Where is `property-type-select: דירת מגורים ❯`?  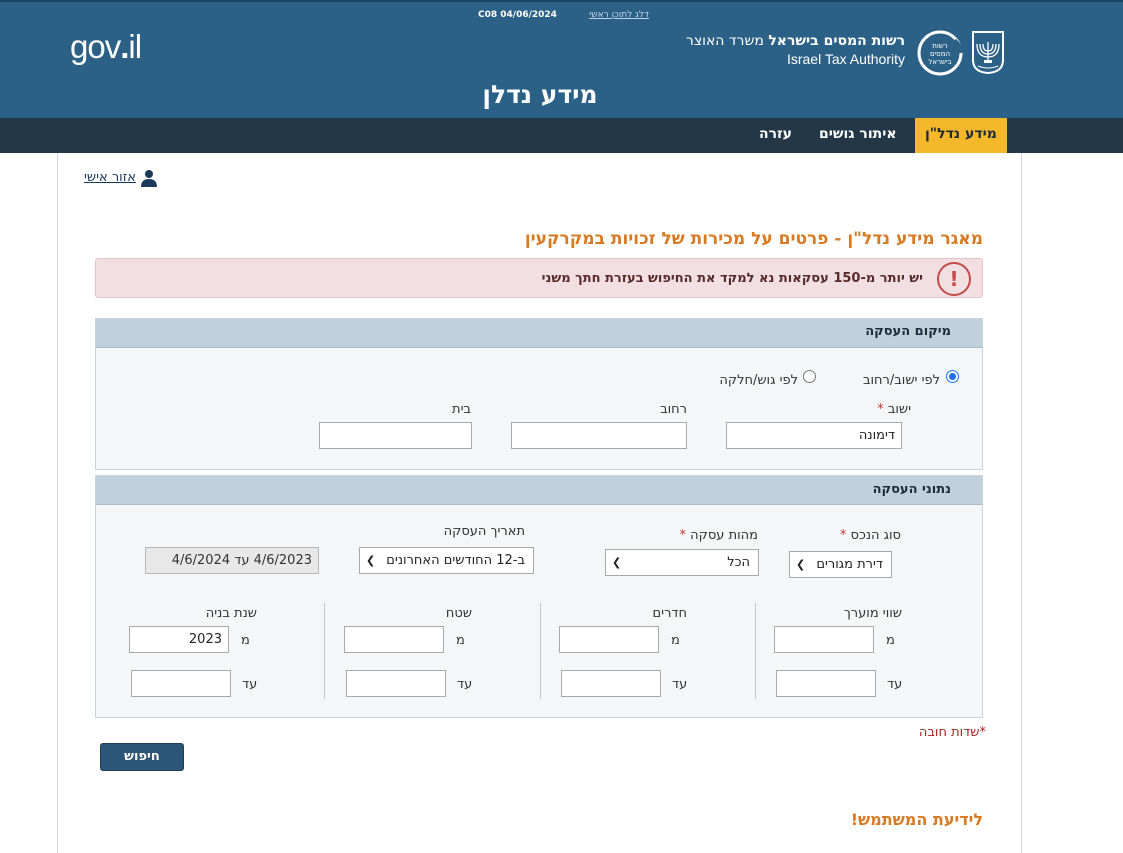 property-type-select: דירת מגורים ❯ is located at coordinates (840, 564).